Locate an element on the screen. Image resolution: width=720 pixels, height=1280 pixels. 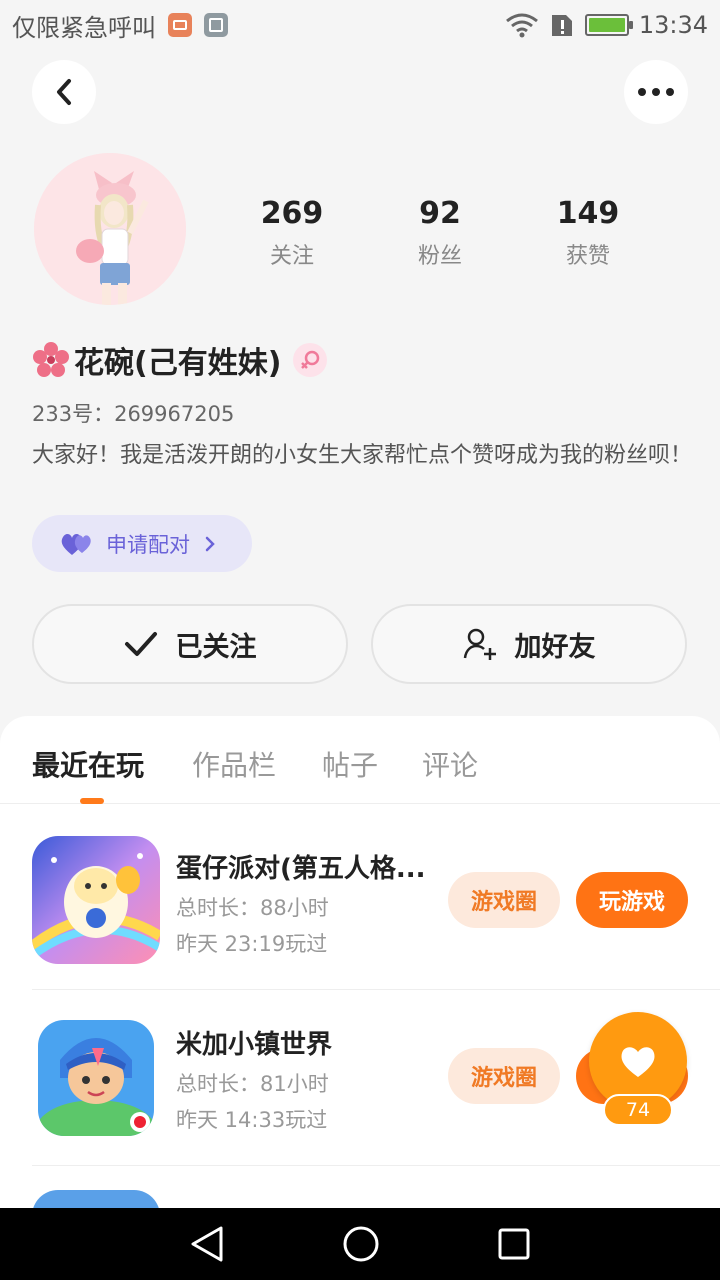
game-duration: 总时长：88小时 is located at coordinates (252, 908).